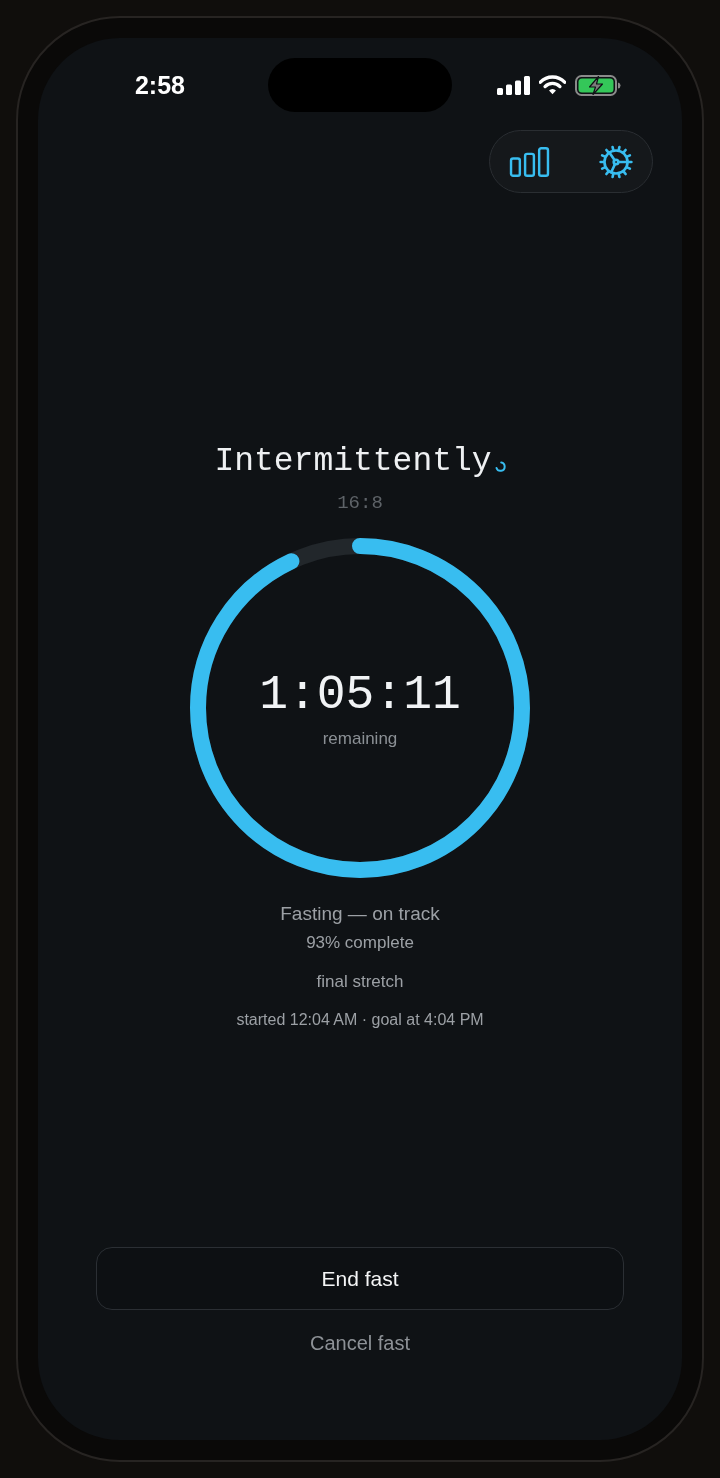 The image size is (720, 1478). I want to click on signal-icon, so click(513, 85).